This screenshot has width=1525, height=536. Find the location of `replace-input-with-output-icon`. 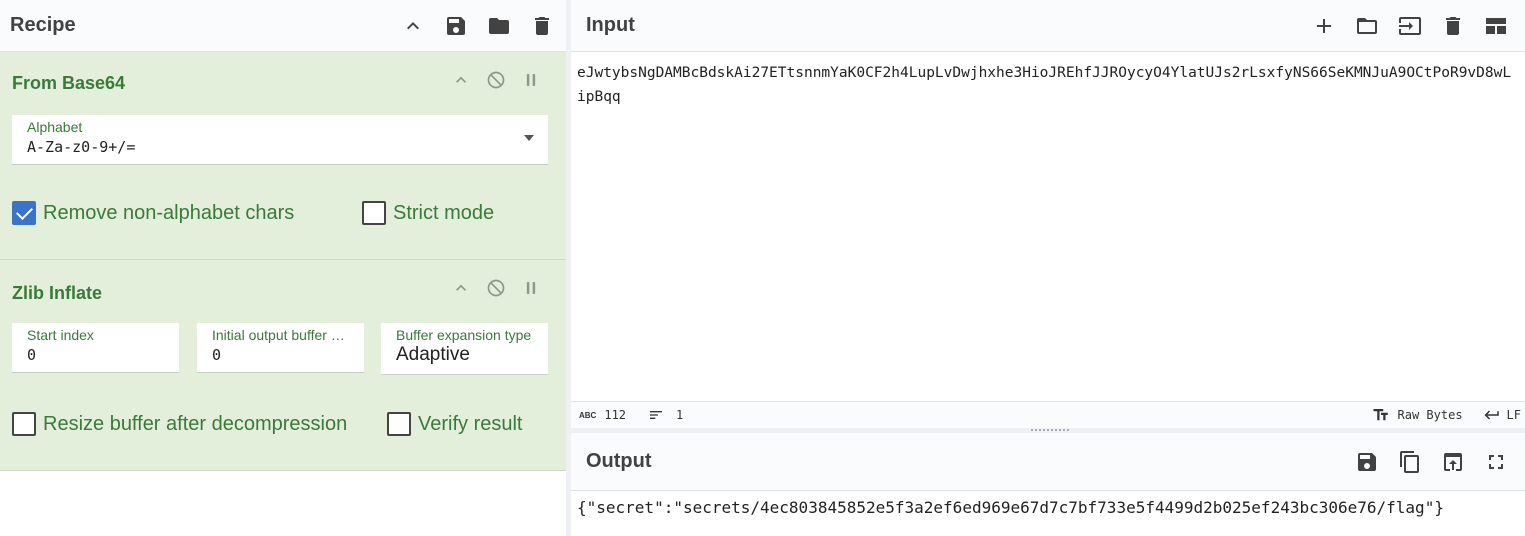

replace-input-with-output-icon is located at coordinates (1453, 462).